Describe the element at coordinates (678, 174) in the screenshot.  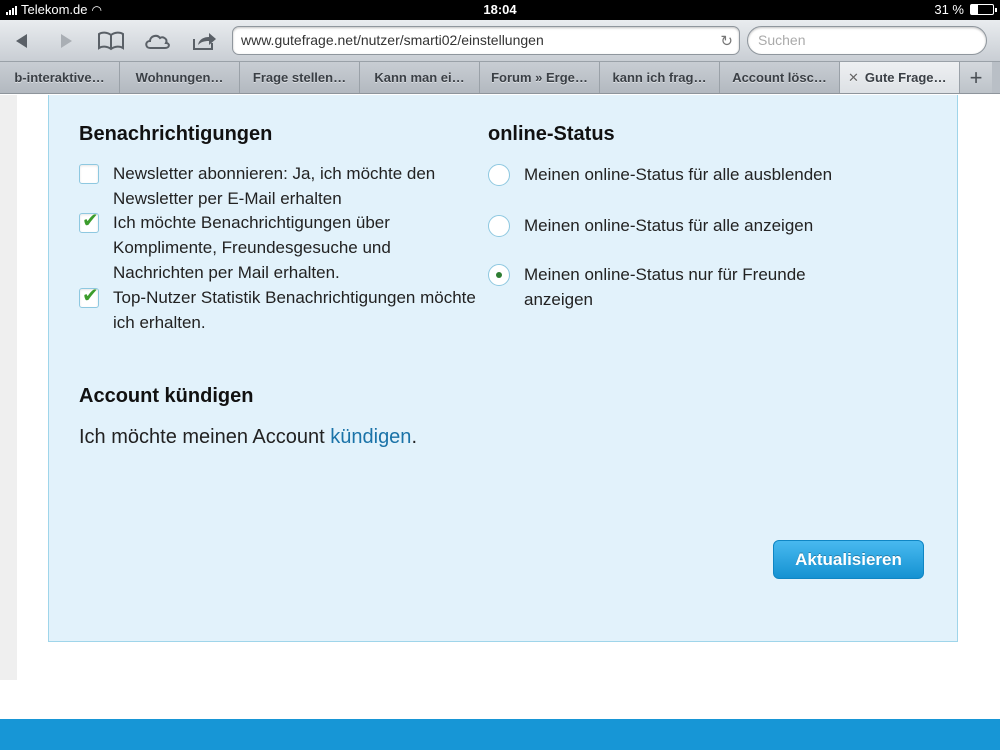
I see `status-hide-label: Meinen online-Status für alle ausblenden` at that location.